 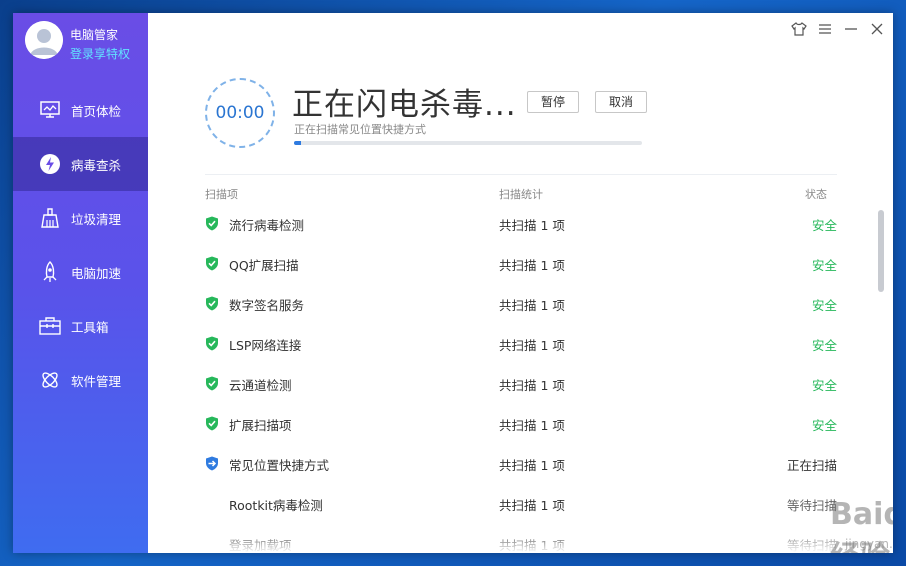 I want to click on skin-icon, so click(x=799, y=29).